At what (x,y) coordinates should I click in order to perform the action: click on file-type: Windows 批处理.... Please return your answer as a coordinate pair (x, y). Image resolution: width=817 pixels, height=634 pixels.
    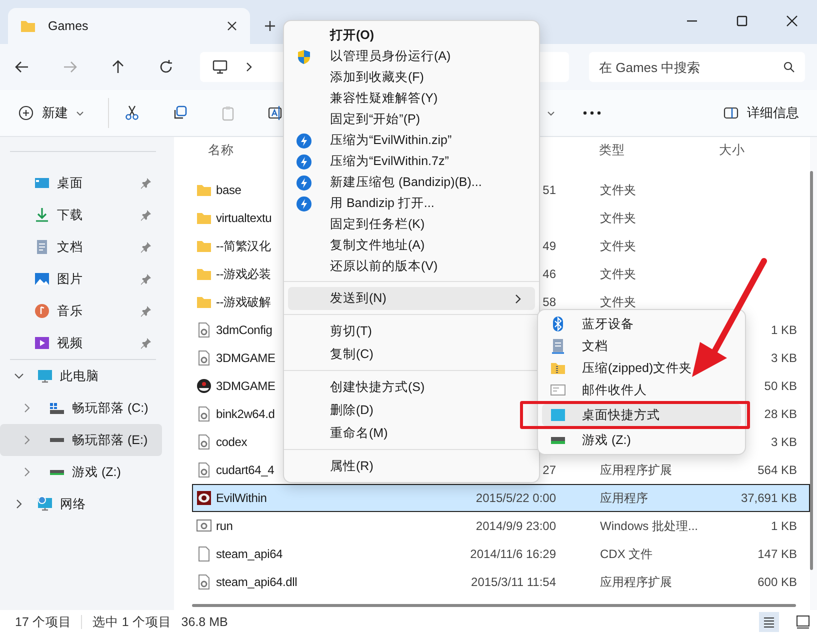
    Looking at the image, I should click on (649, 525).